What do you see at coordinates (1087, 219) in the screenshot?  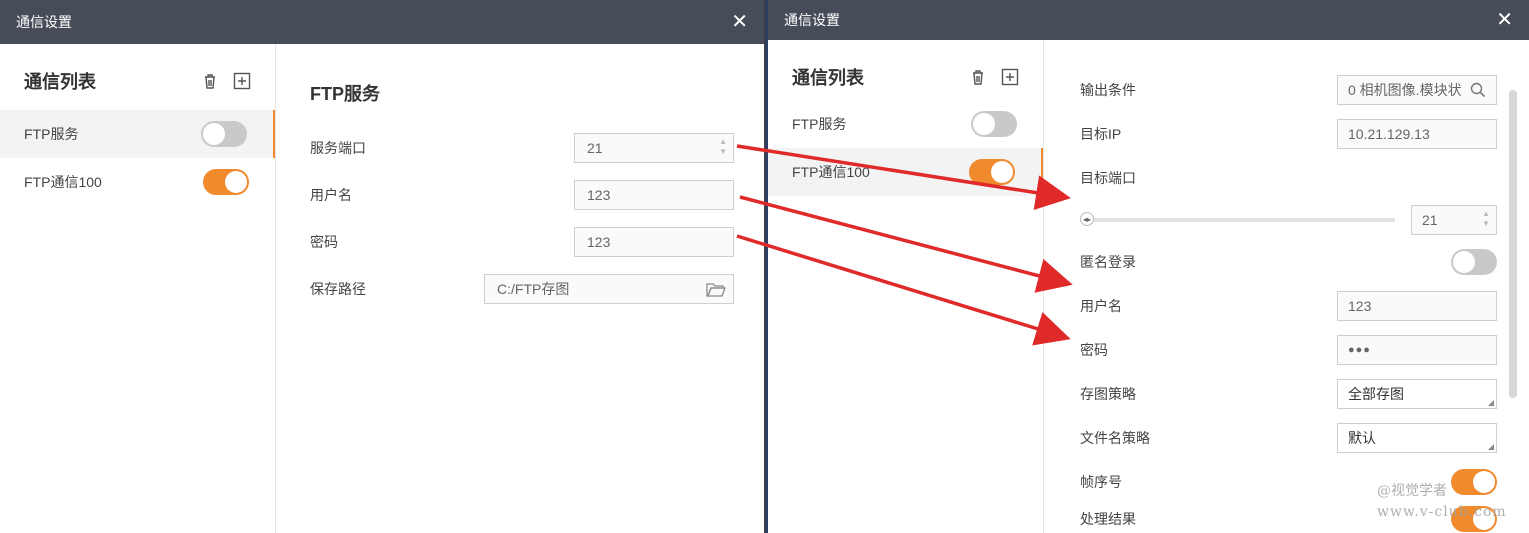 I see `slider-handle-icon: ◂▸` at bounding box center [1087, 219].